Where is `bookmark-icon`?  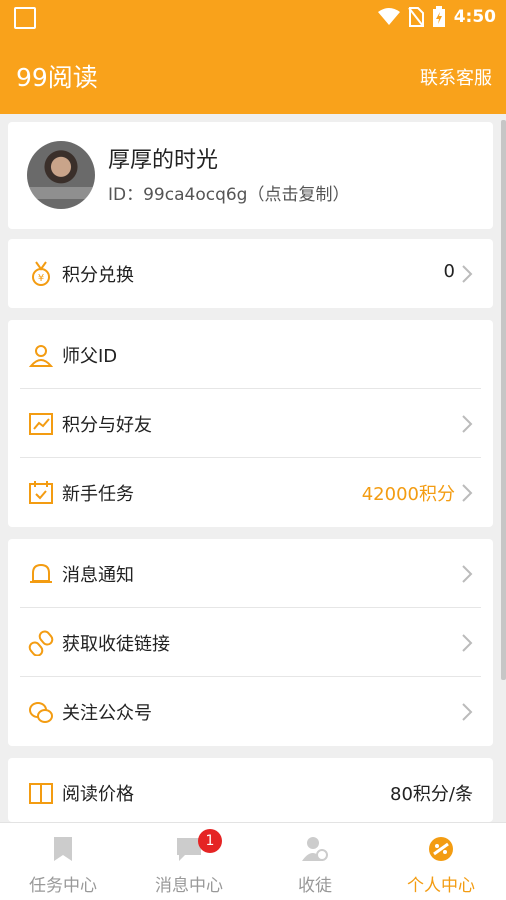
bookmark-icon is located at coordinates (63, 849).